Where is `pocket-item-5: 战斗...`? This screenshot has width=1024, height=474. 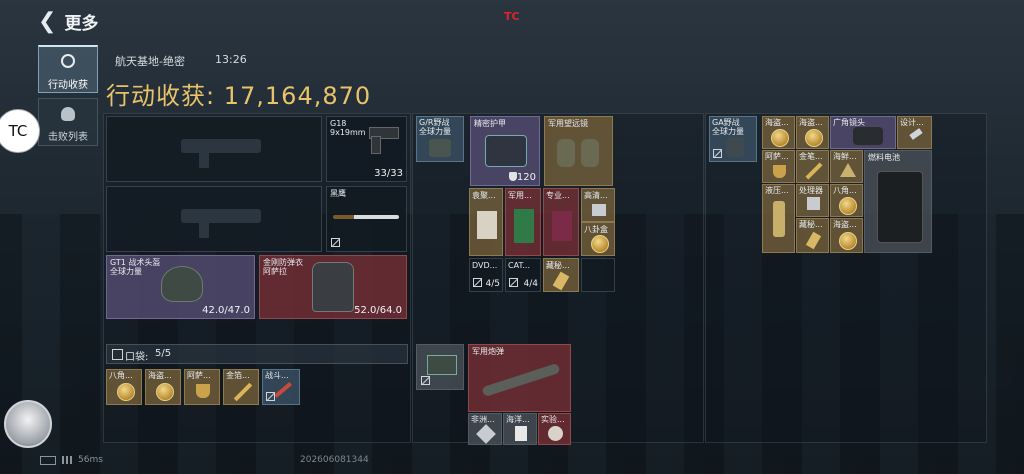
pocket-item-5: 战斗... is located at coordinates (281, 387).